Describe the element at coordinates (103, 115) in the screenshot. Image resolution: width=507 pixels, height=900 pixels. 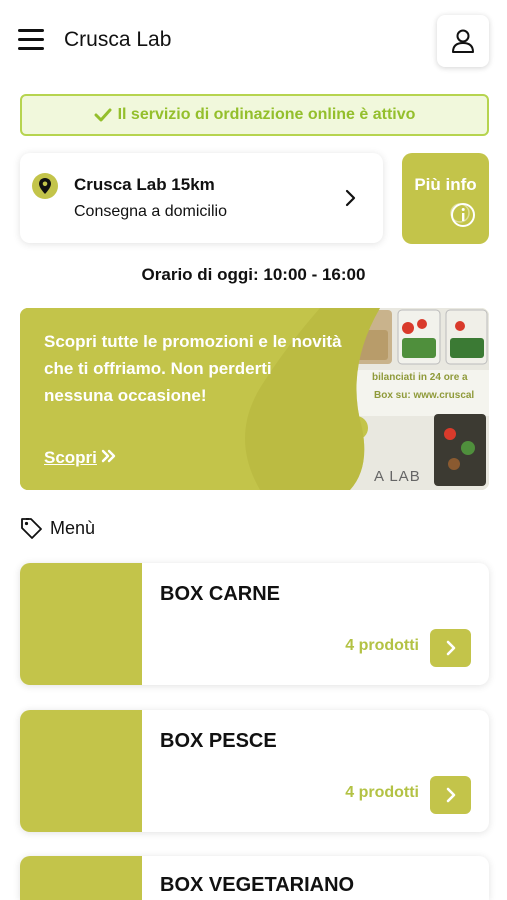
I see `check-icon` at that location.